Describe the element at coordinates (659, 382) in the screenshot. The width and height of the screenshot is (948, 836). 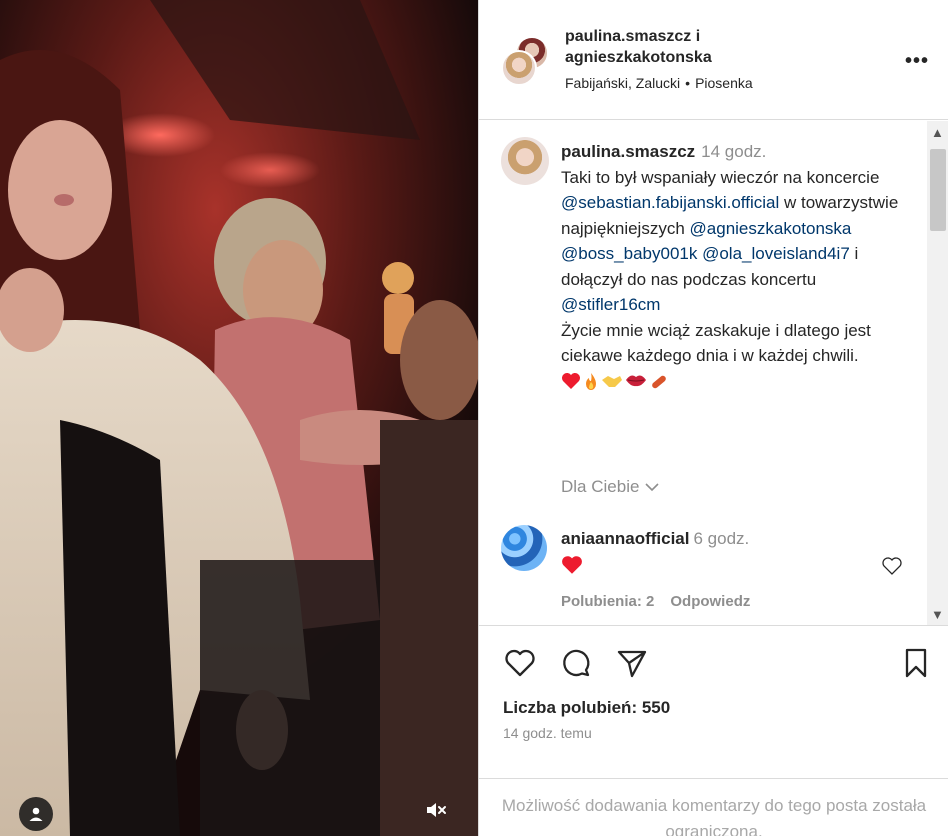
I see `sausage-emoji-icon` at that location.